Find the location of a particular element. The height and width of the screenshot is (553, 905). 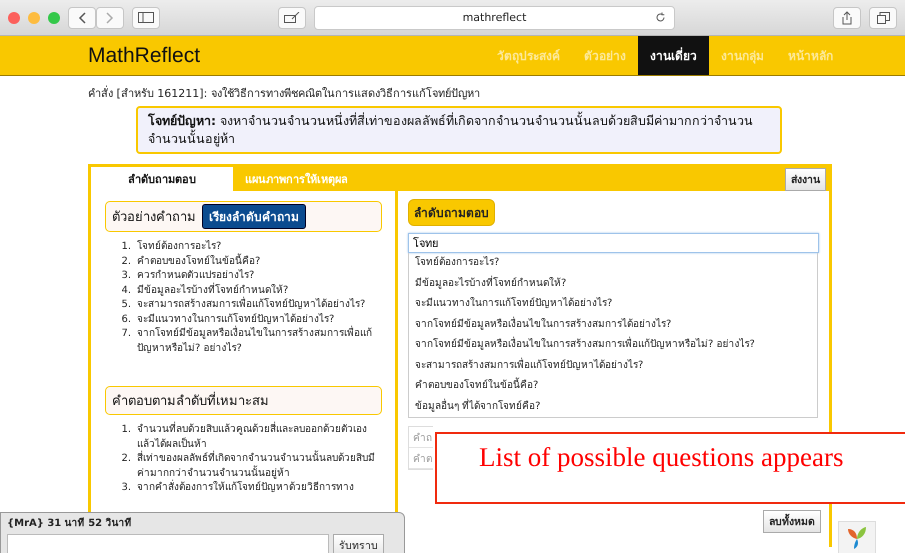

back-button is located at coordinates (82, 17).